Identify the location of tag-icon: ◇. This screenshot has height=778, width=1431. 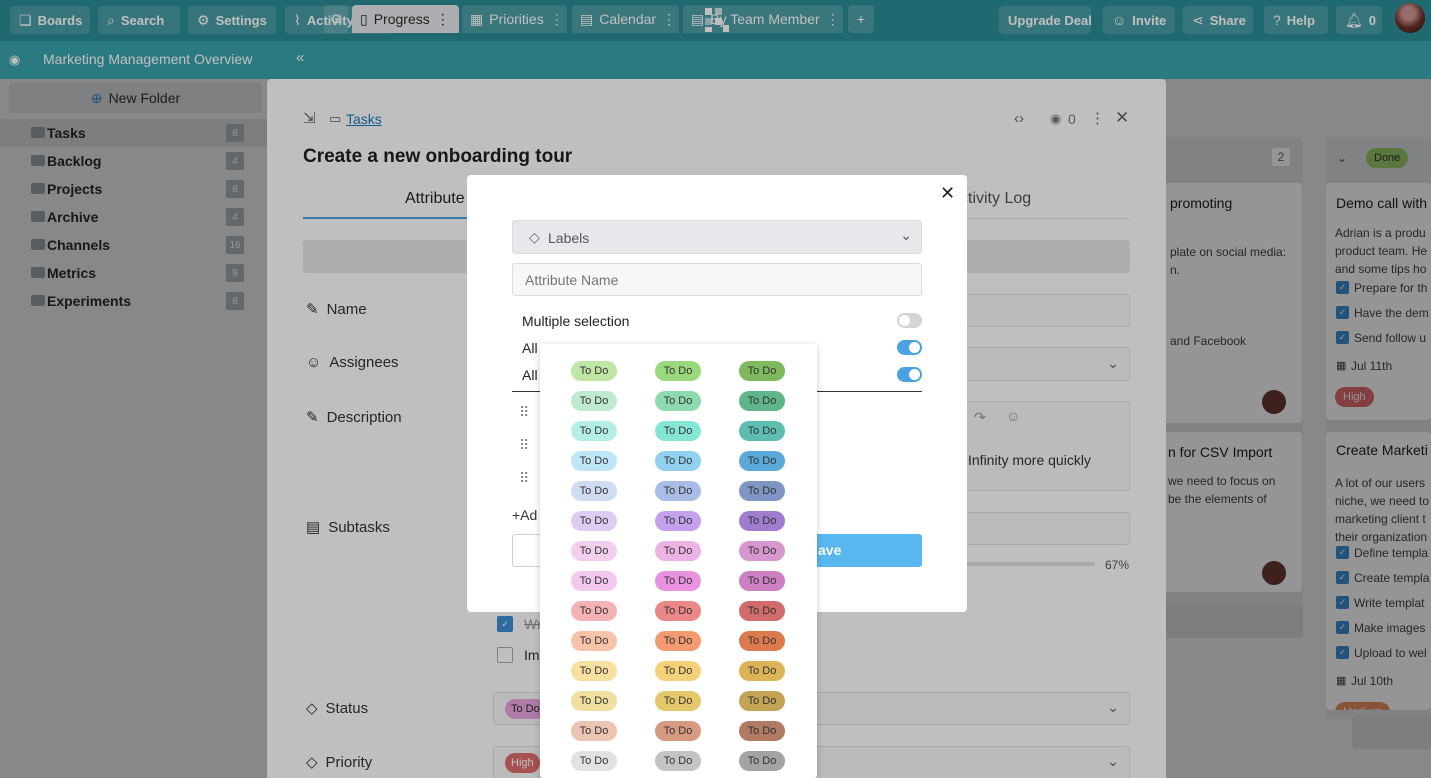
(534, 237).